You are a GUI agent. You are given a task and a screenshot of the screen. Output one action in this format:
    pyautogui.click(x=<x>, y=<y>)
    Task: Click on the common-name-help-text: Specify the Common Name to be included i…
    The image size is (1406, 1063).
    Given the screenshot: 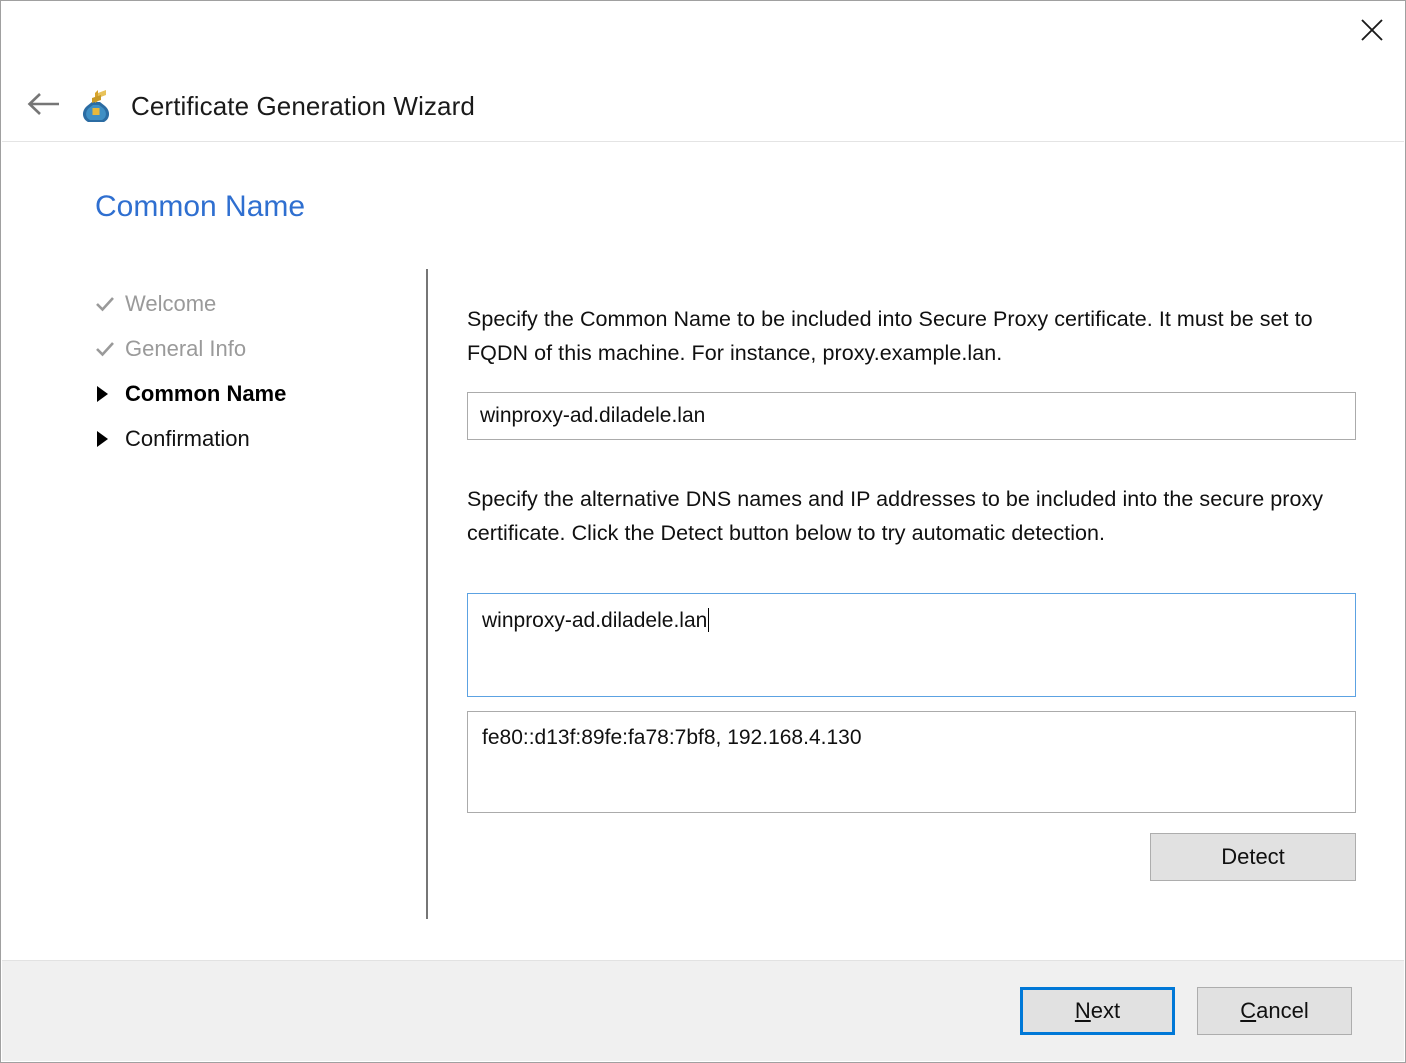 What is the action you would take?
    pyautogui.click(x=890, y=336)
    